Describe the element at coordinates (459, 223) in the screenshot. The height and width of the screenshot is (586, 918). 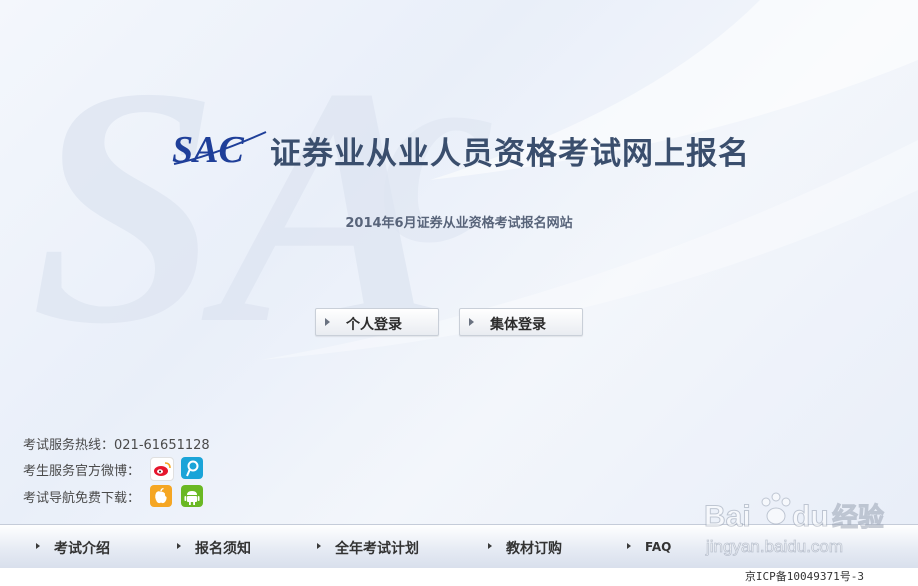
I see `page-subtitle: 2014年6月证券从业资格考试报名网站` at that location.